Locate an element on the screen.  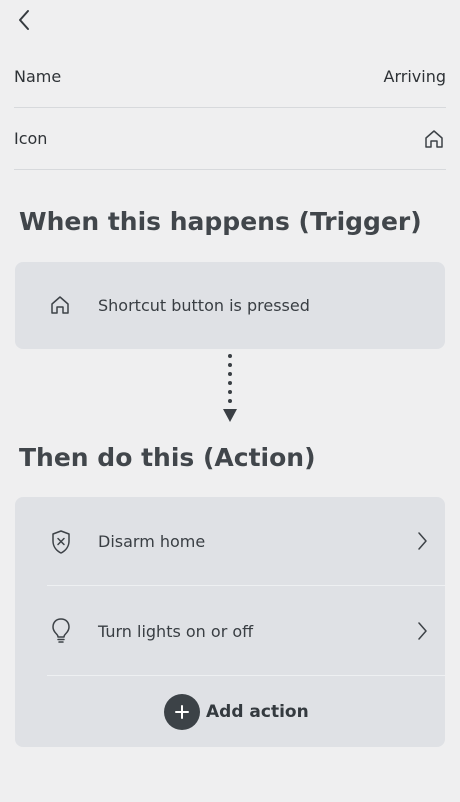
dotted-arrow-connector is located at coordinates (230, 388).